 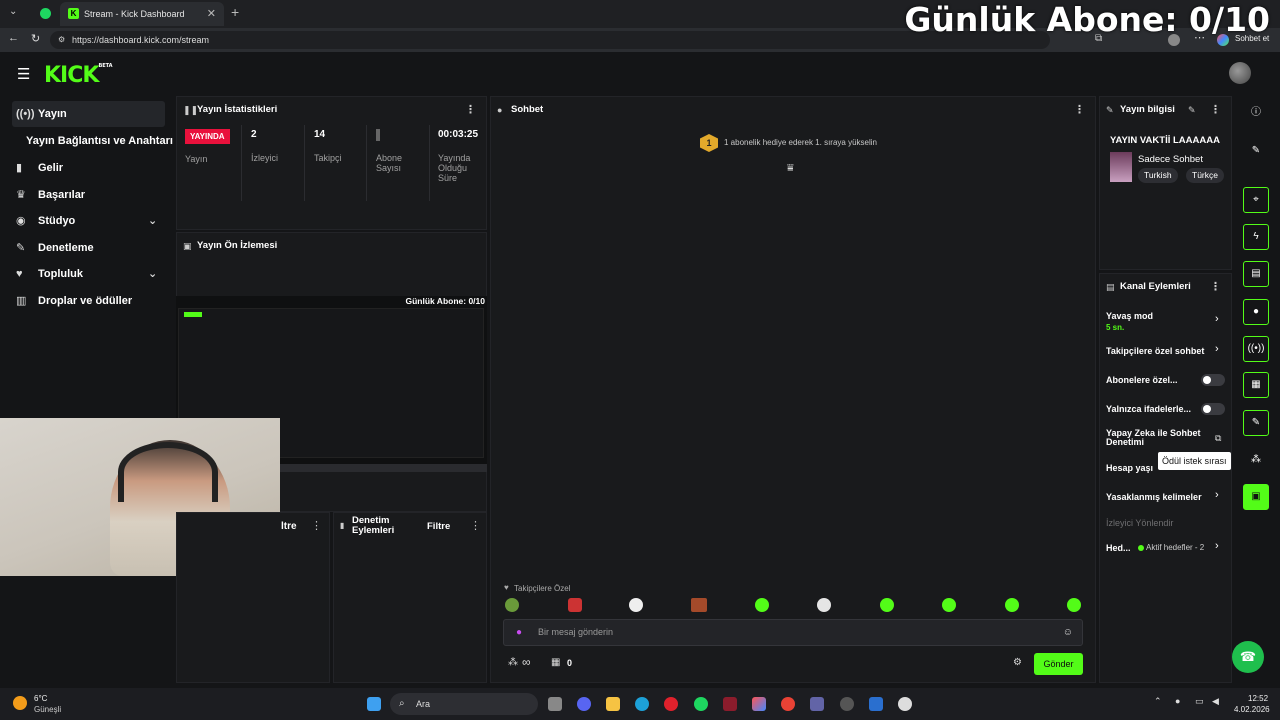 What do you see at coordinates (1256, 200) in the screenshot?
I see `scan-icon: ⌖` at bounding box center [1256, 200].